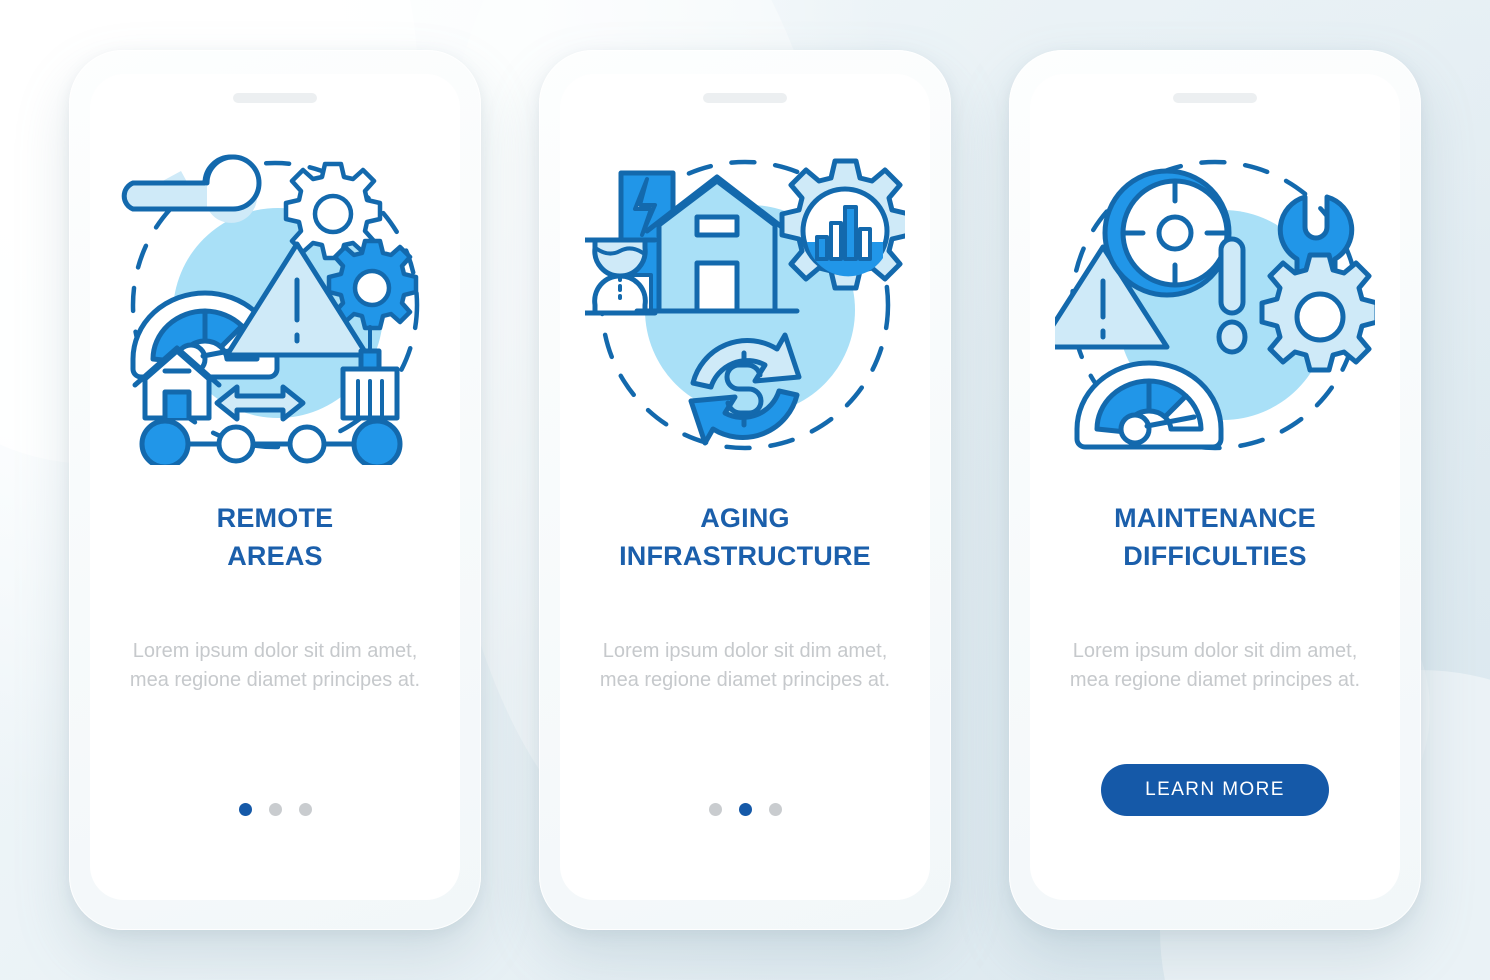 The height and width of the screenshot is (980, 1490). What do you see at coordinates (745, 537) in the screenshot?
I see `page-title: AGING INFRASTRUCTURE` at bounding box center [745, 537].